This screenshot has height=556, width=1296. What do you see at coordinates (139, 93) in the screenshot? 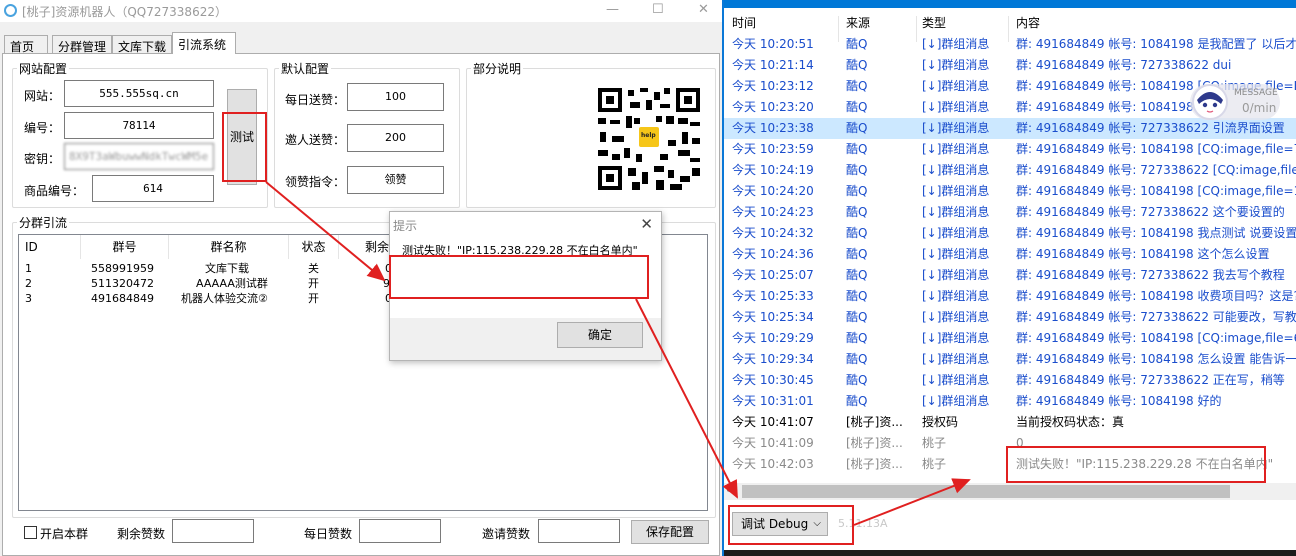
I see `site-input: 555.555sq.cn` at bounding box center [139, 93].